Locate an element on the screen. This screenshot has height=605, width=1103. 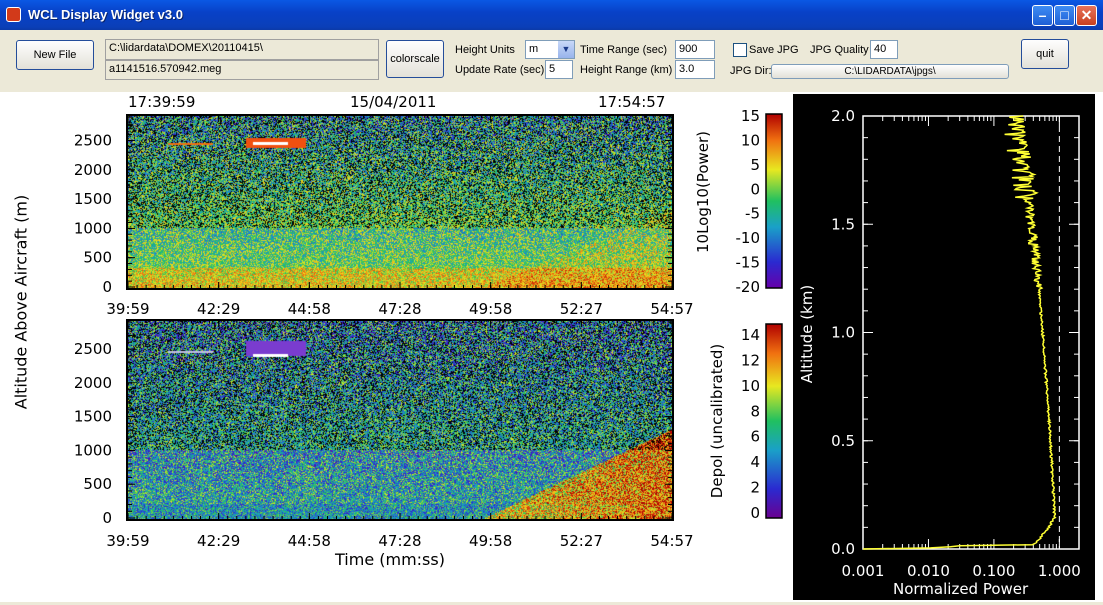
jpg-dir-button: C:\LIDARDATA\jpgs\ is located at coordinates (890, 71).